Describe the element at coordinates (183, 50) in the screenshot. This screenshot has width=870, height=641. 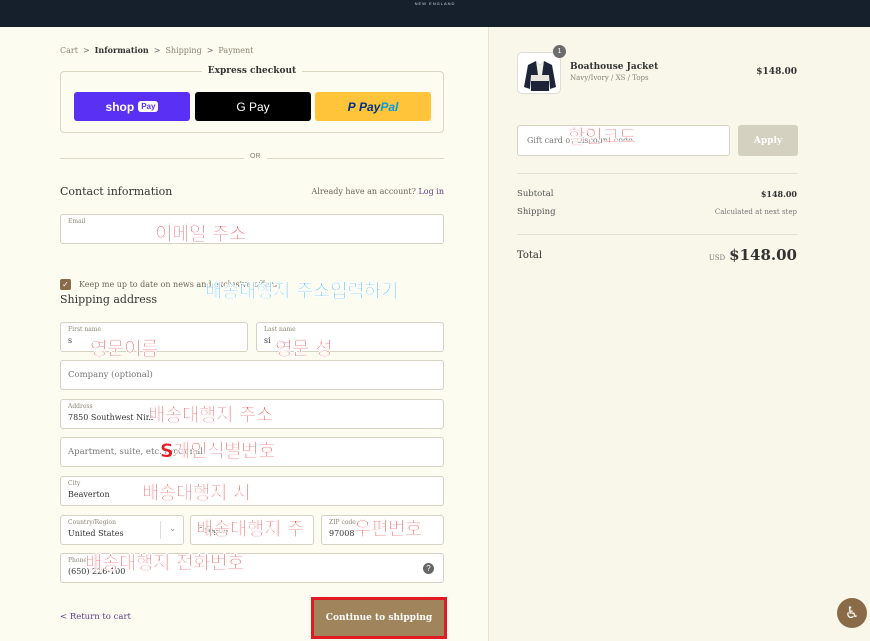
I see `breadcrumb-shipping: Shipping` at that location.